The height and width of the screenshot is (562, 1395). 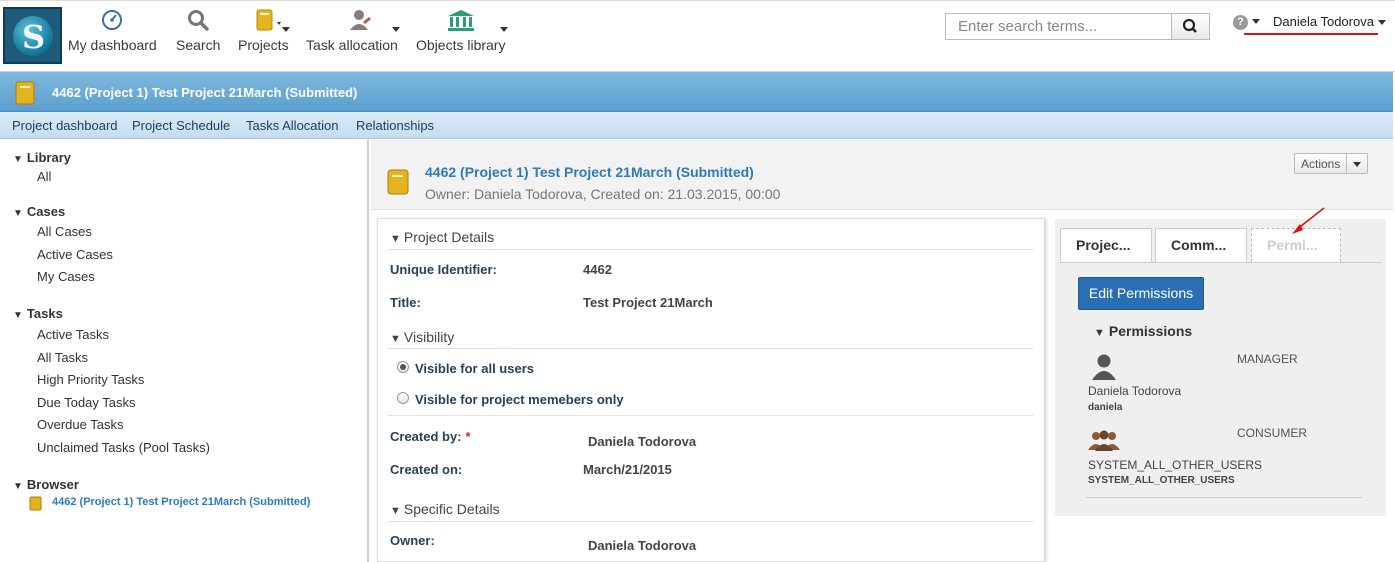 What do you see at coordinates (46, 484) in the screenshot?
I see `sidebar-section-browser: ▼ Browser` at bounding box center [46, 484].